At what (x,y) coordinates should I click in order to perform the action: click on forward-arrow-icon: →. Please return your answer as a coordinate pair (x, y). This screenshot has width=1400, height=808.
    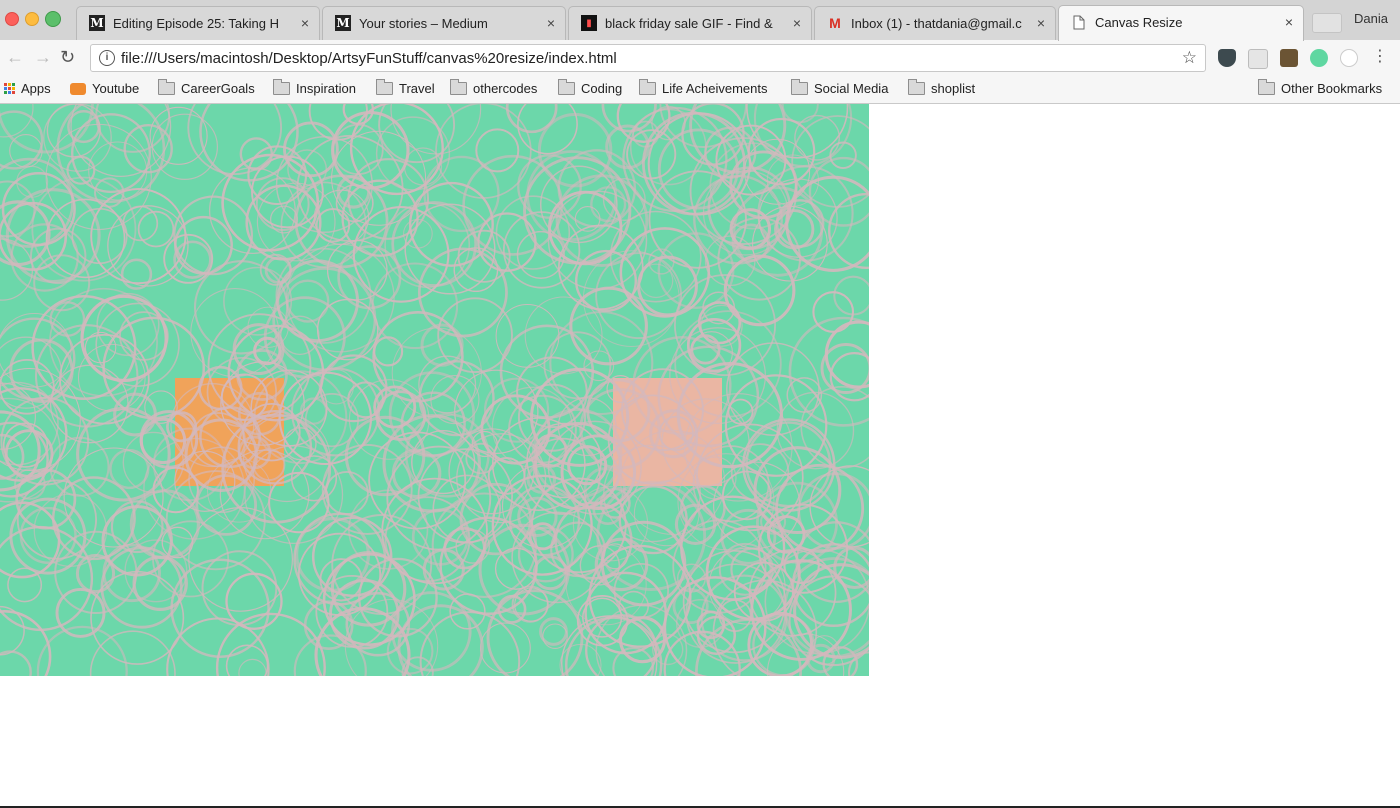
    Looking at the image, I should click on (43, 57).